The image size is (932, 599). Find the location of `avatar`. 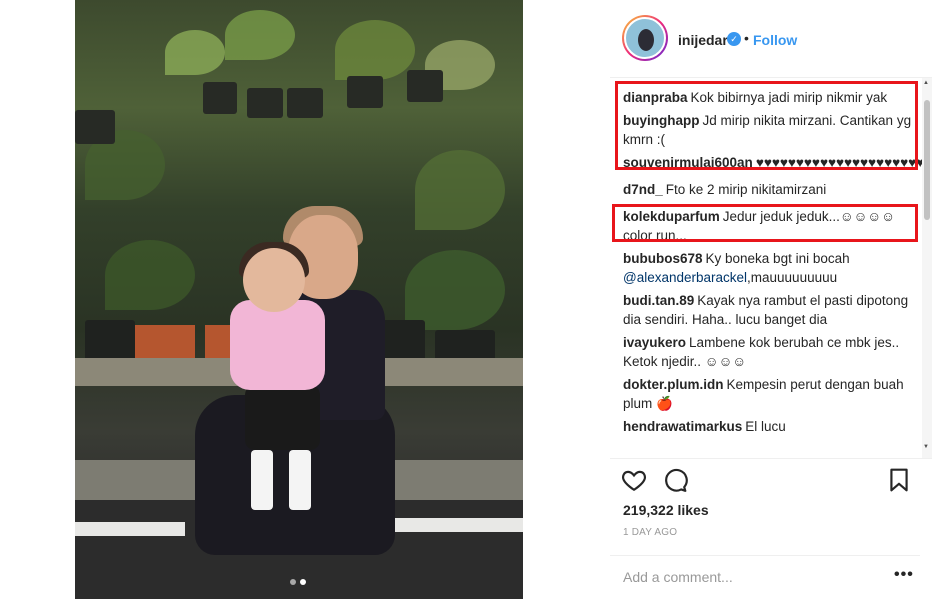

avatar is located at coordinates (645, 38).